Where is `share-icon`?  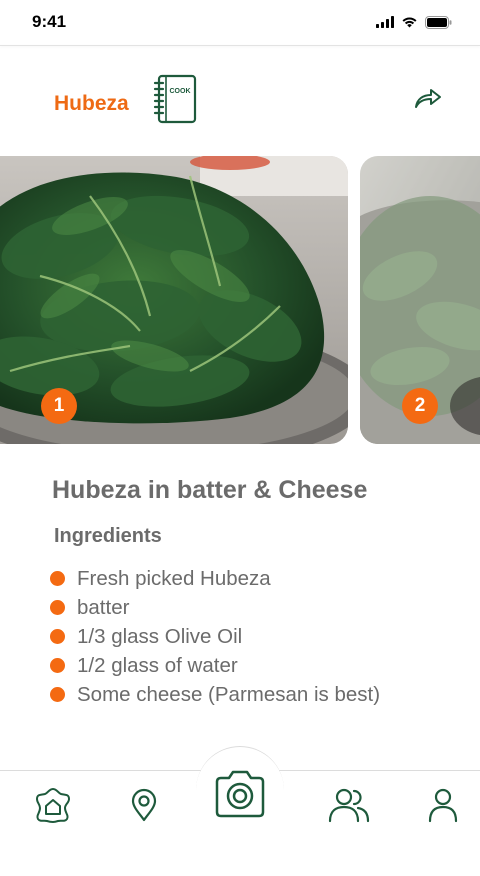 share-icon is located at coordinates (428, 98).